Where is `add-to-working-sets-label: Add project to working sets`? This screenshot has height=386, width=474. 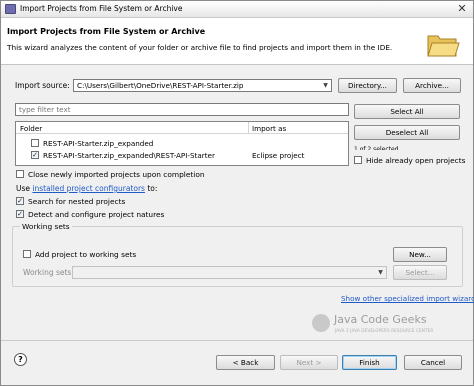 add-to-working-sets-label: Add project to working sets is located at coordinates (86, 254).